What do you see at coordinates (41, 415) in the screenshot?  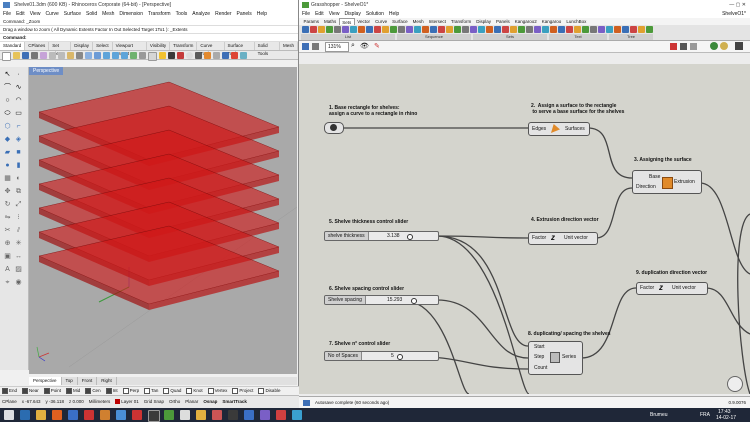 I see `taskbar-explorer-icon` at bounding box center [41, 415].